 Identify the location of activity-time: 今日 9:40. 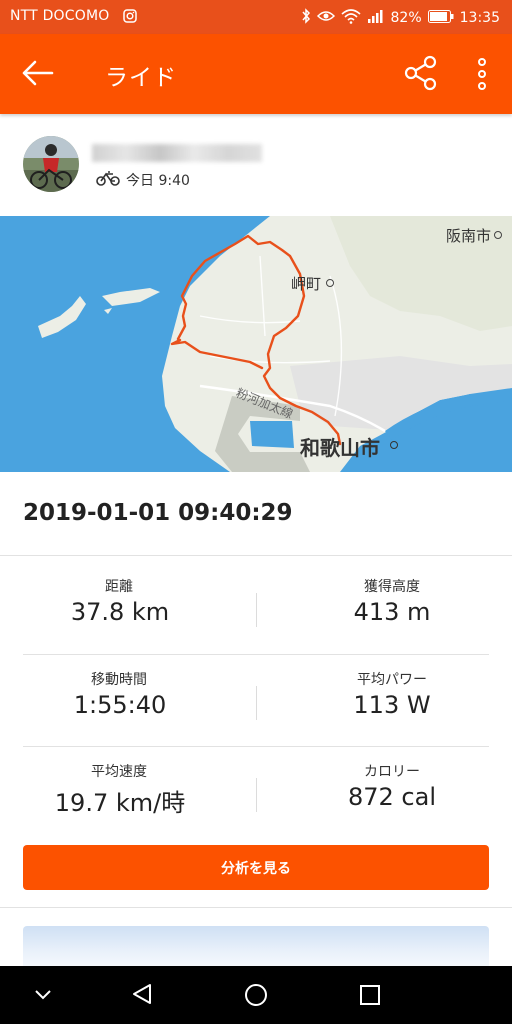
(158, 181).